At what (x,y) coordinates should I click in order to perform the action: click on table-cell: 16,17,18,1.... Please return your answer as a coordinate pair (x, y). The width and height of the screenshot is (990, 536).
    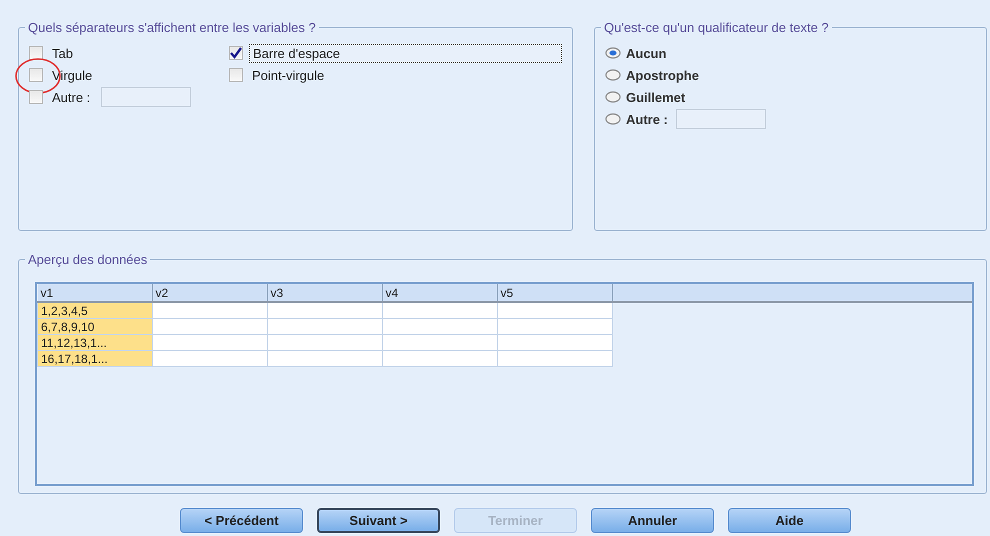
    Looking at the image, I should click on (95, 358).